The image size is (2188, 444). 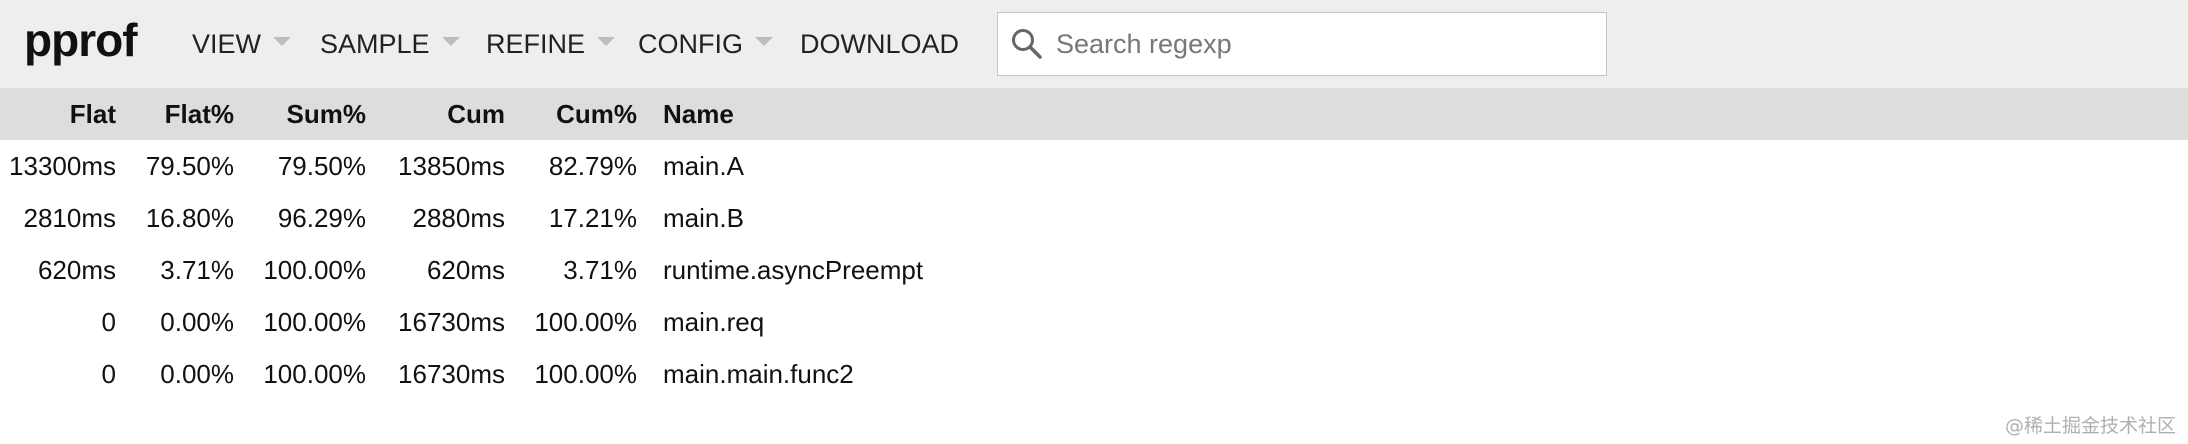 I want to click on download-menu-label: DOWNLOAD, so click(x=880, y=43).